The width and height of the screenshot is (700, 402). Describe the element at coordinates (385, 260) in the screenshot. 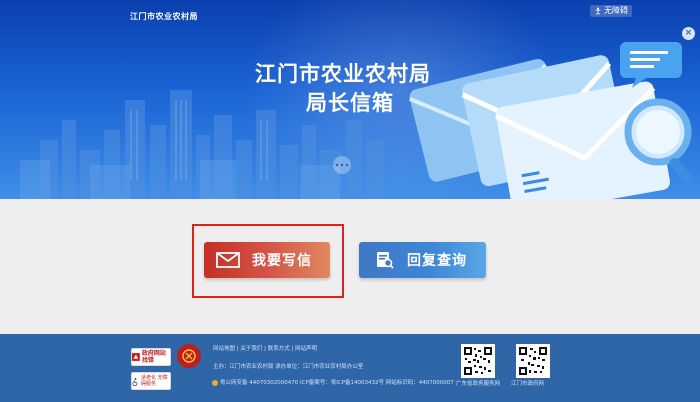

I see `document-search-icon` at that location.